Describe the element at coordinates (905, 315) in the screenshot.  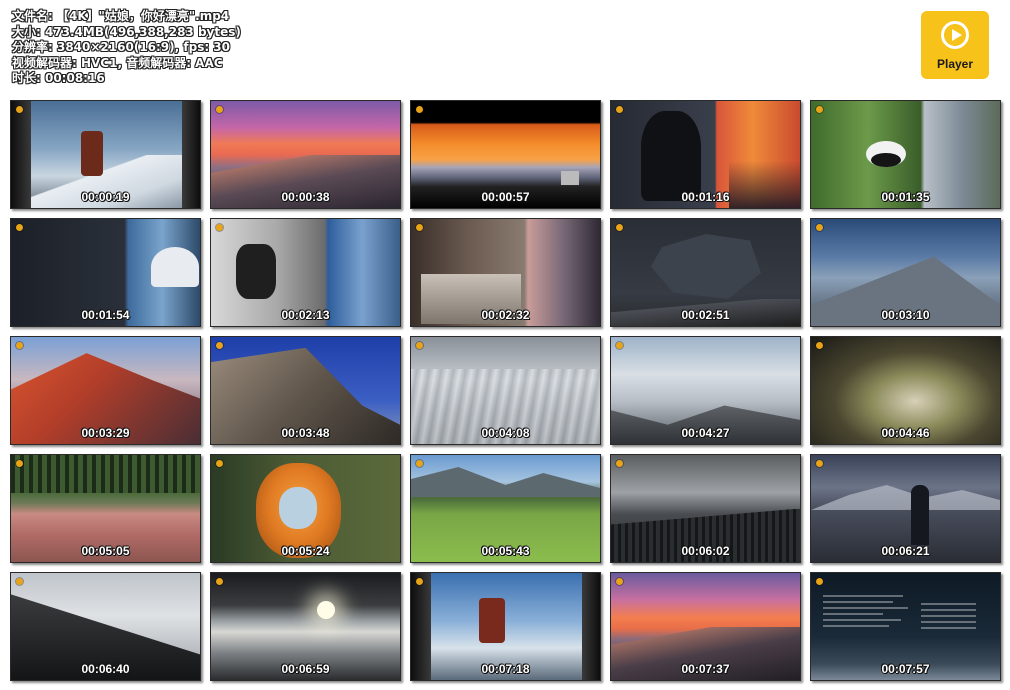
I see `frame-timestamp: 00:03:10` at that location.